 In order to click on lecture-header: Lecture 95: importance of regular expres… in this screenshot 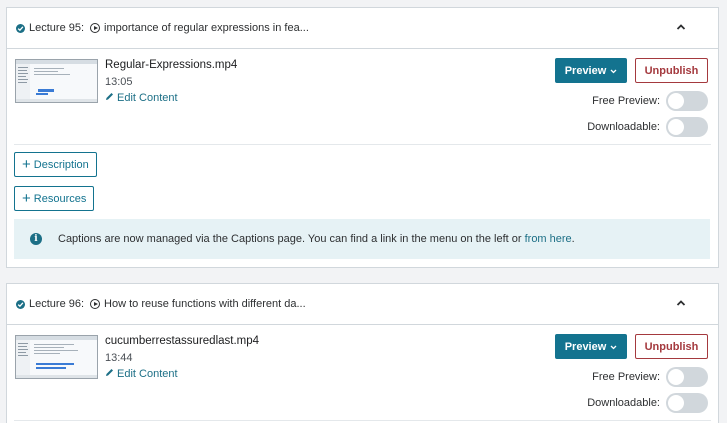, I will do `click(362, 28)`.